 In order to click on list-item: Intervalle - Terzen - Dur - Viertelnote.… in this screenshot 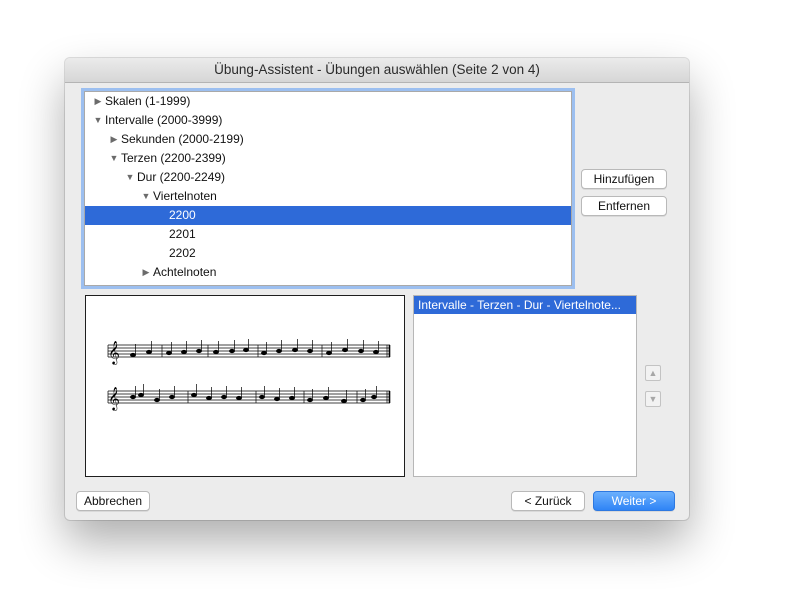, I will do `click(525, 305)`.